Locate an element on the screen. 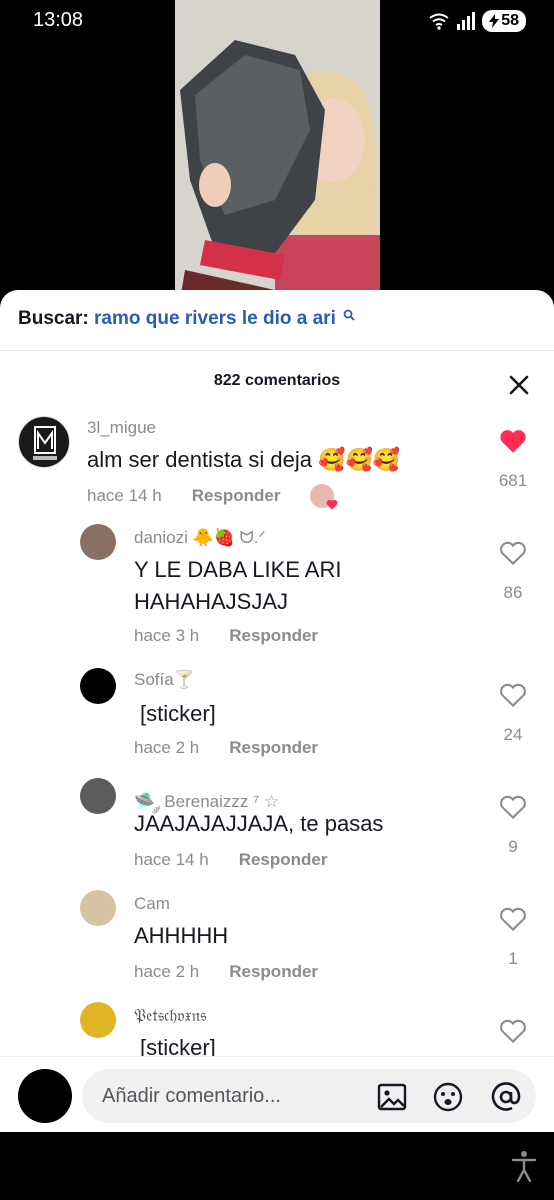 Image resolution: width=554 pixels, height=1200 pixels. video-thumbnail is located at coordinates (277, 150).